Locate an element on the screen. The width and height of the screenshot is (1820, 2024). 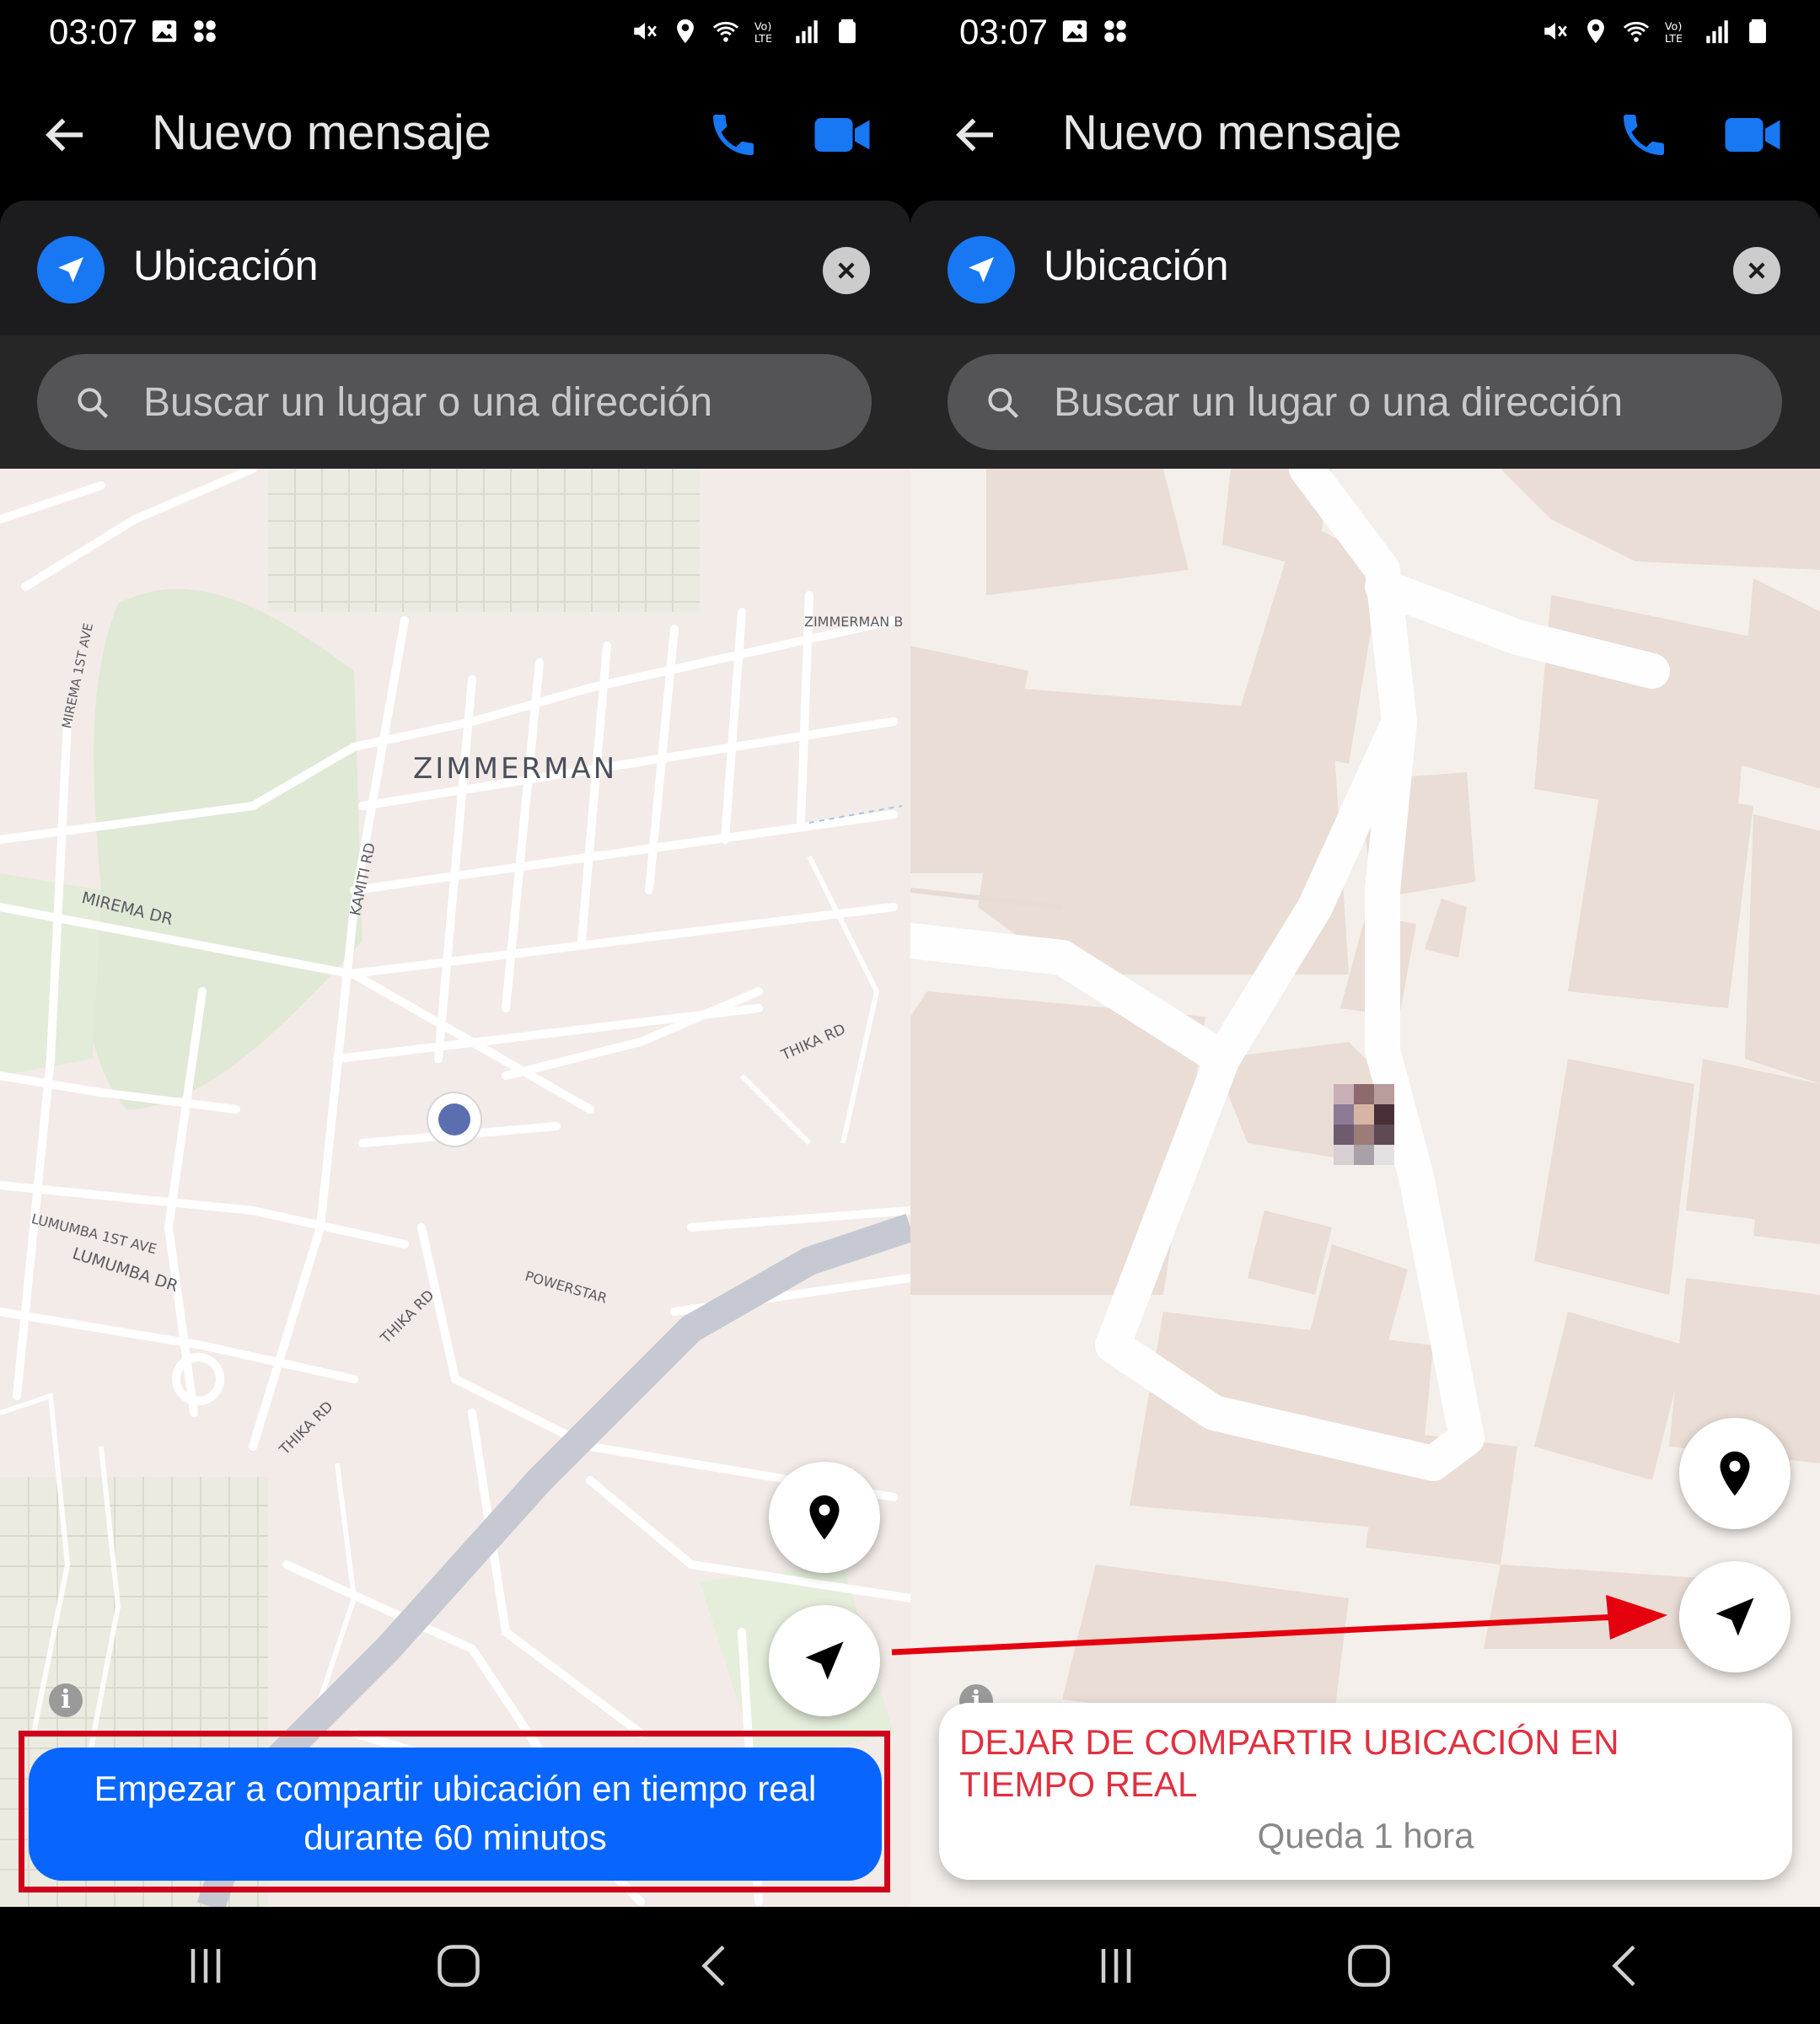
street-label: ZIMMERMAN B is located at coordinates (854, 622).